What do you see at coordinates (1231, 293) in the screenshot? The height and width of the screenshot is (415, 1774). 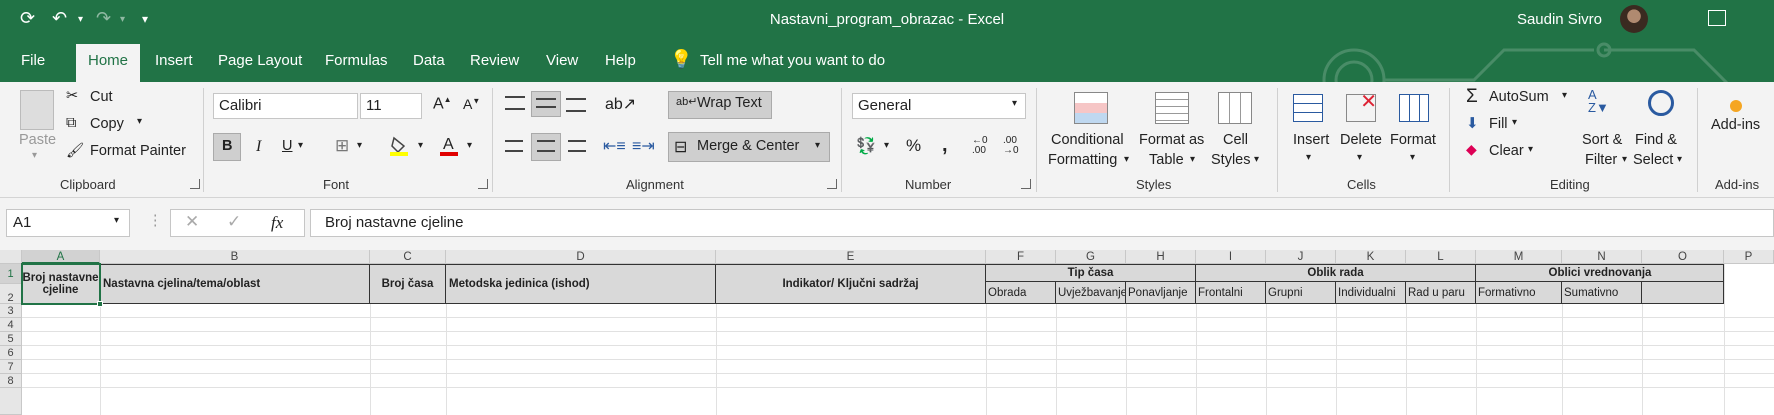 I see `cell-i2: Frontalni` at bounding box center [1231, 293].